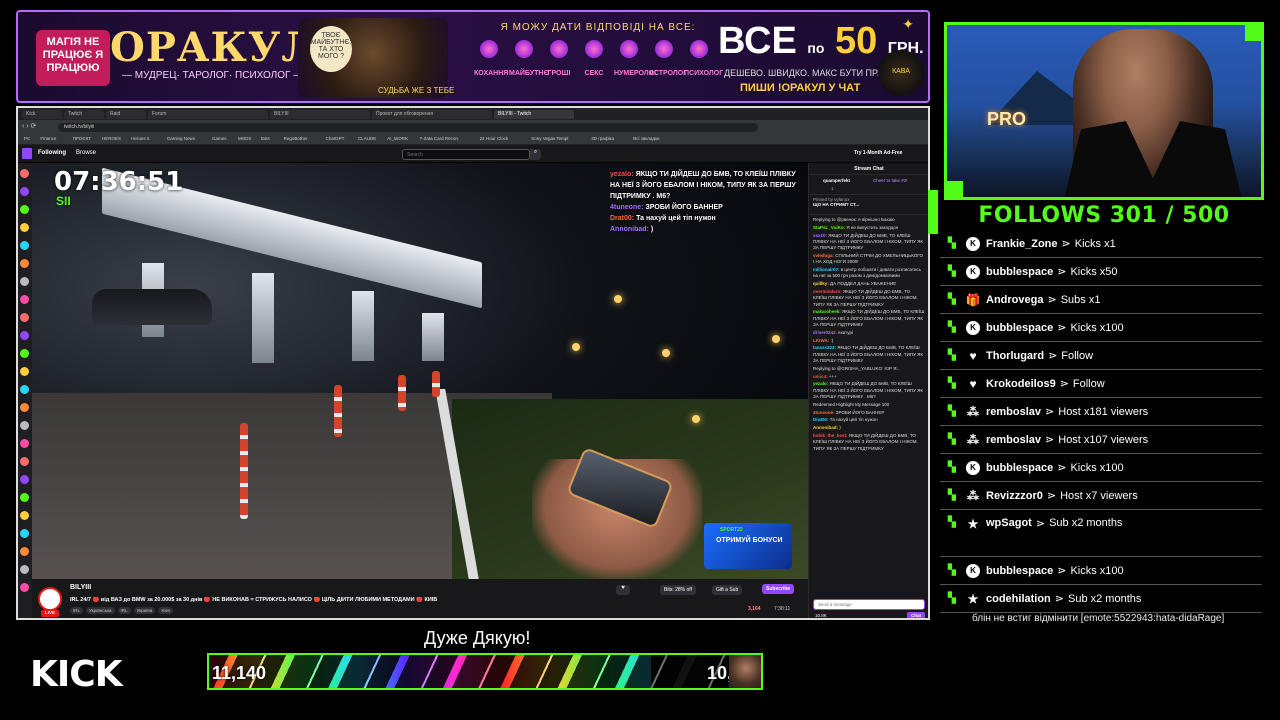 Image resolution: width=1280 pixels, height=720 pixels. What do you see at coordinates (602, 138) in the screenshot?
I see `bookmark-item: 3D графіка` at bounding box center [602, 138].